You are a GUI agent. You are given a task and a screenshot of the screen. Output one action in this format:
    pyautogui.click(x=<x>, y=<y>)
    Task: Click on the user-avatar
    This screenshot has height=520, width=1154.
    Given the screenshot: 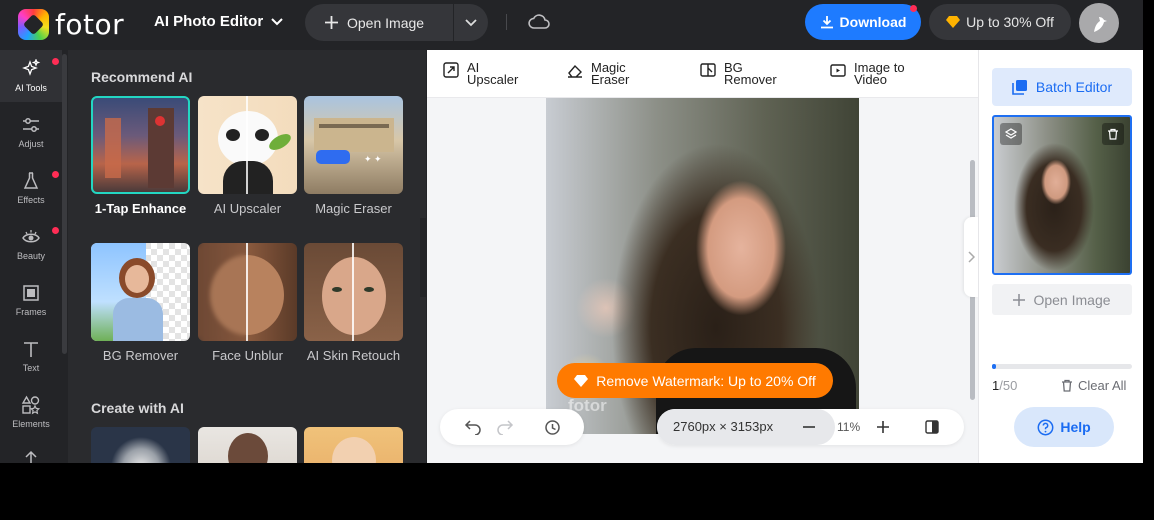 What is the action you would take?
    pyautogui.click(x=1099, y=23)
    